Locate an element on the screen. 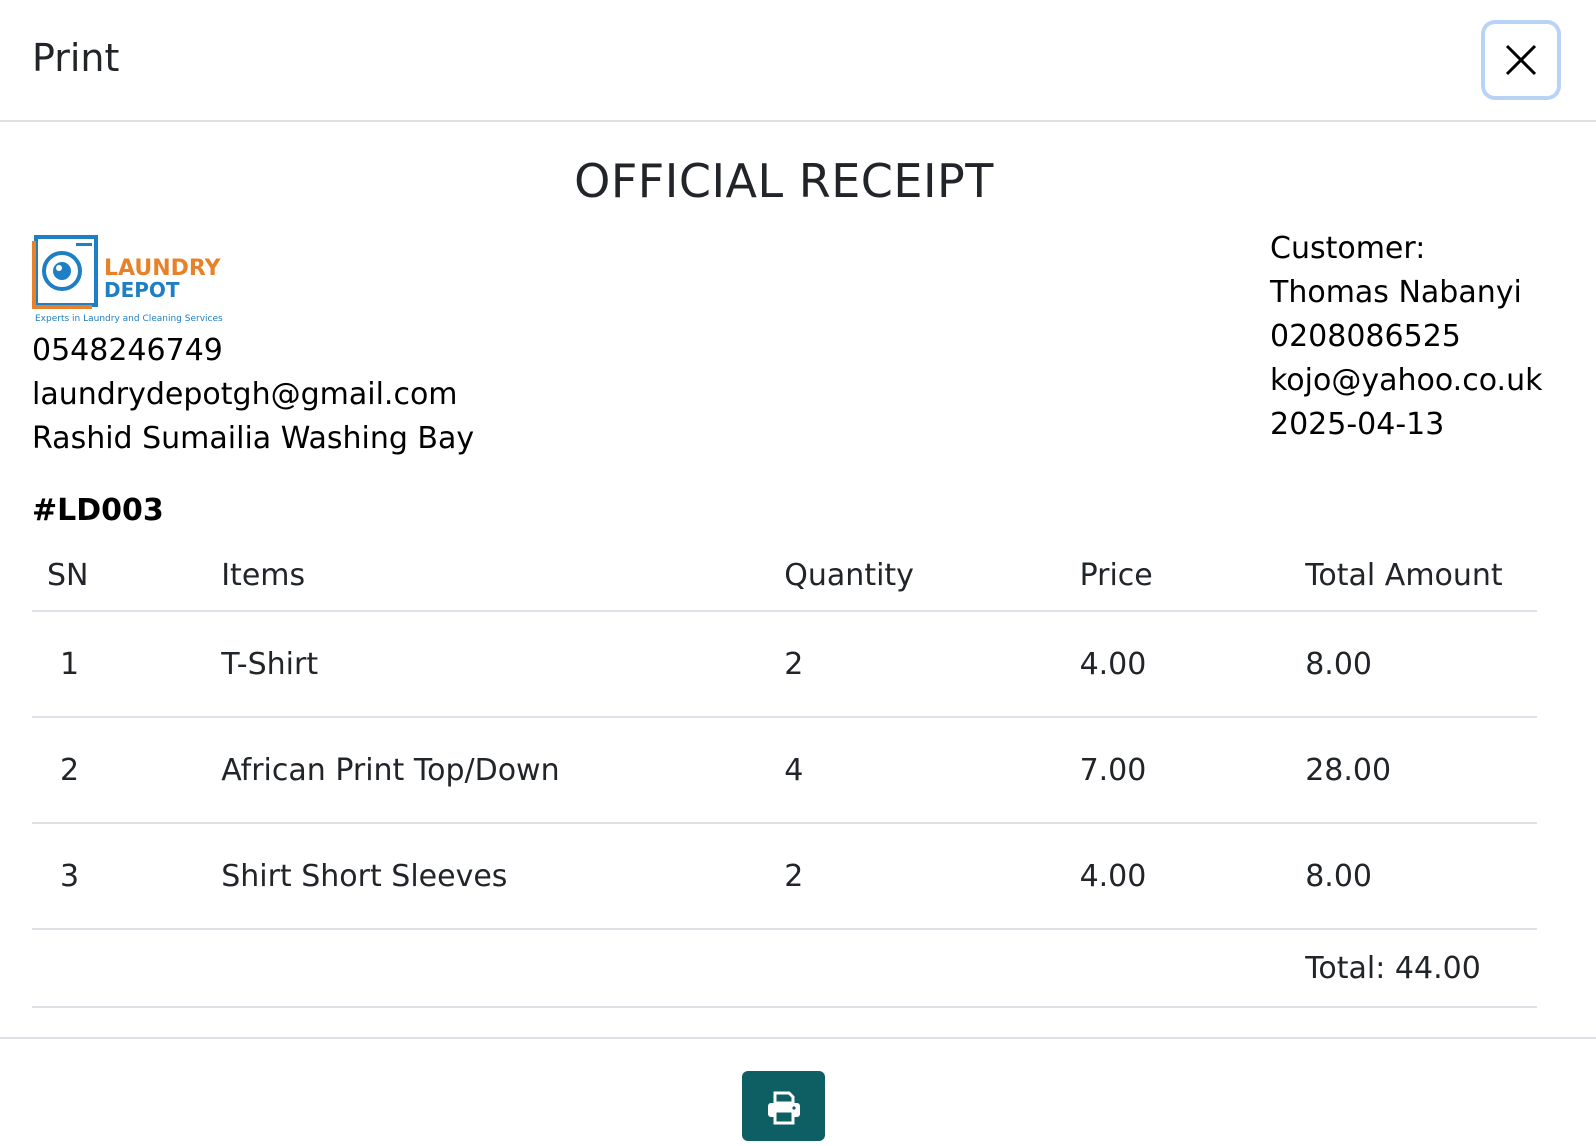 The height and width of the screenshot is (1146, 1596). table-header-row: SN Items Quantity Price Total Amount is located at coordinates (784, 576).